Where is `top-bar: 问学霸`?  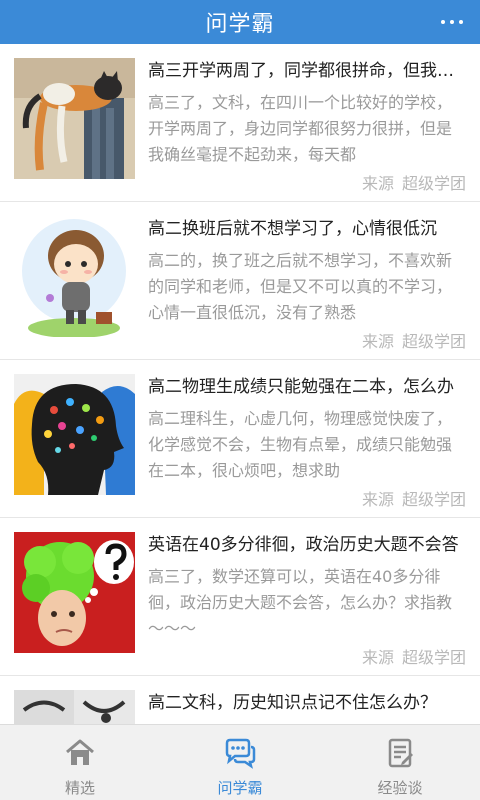
top-bar: 问学霸 is located at coordinates (240, 22).